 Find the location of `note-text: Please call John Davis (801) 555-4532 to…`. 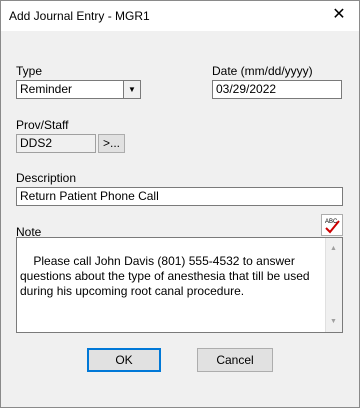

note-text: Please call John Davis (801) 555-4532 to… is located at coordinates (166, 276).